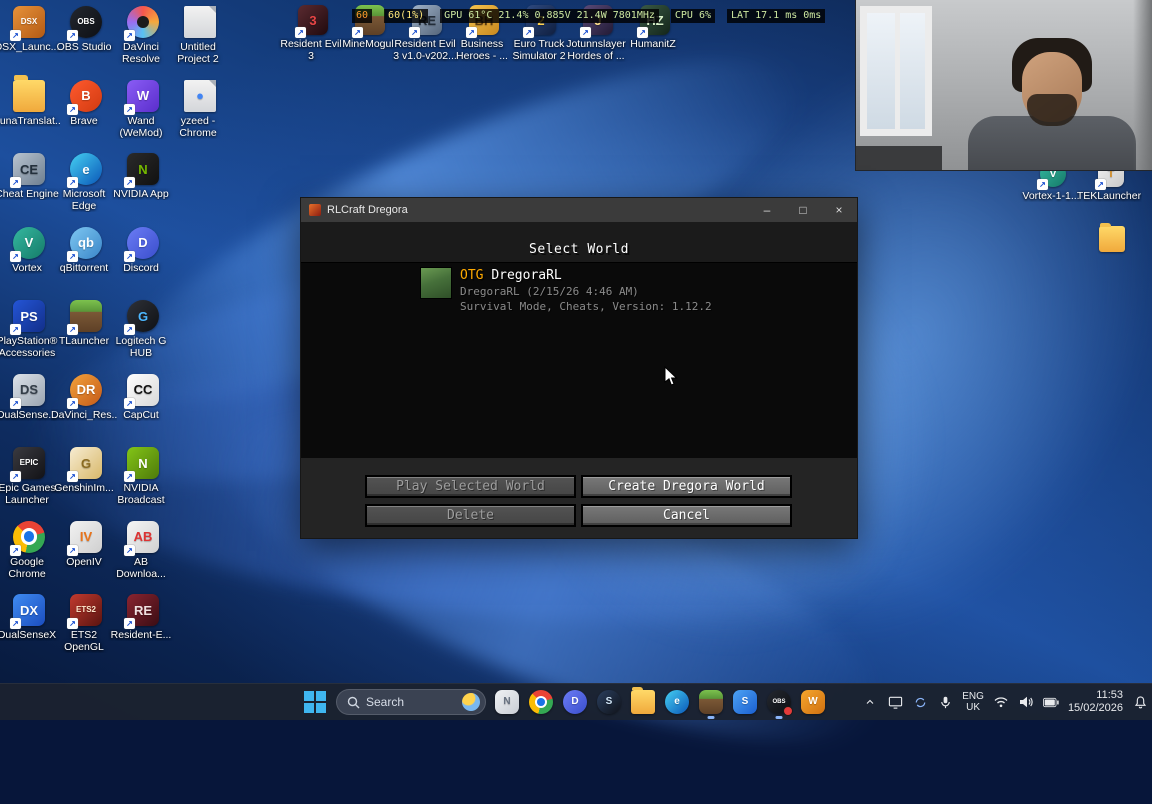 This screenshot has width=1152, height=804. I want to click on sync-tray-icon, so click(920, 702).